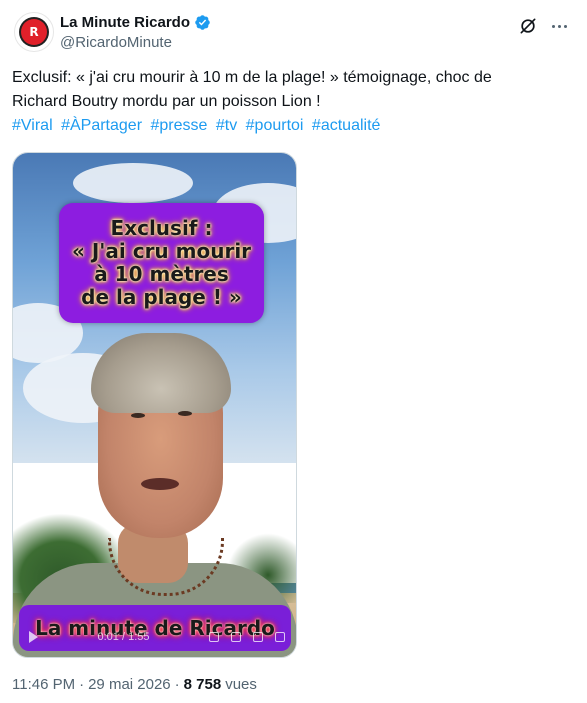  What do you see at coordinates (157, 637) in the screenshot?
I see `video-controls: 0:01 / 1:55` at bounding box center [157, 637].